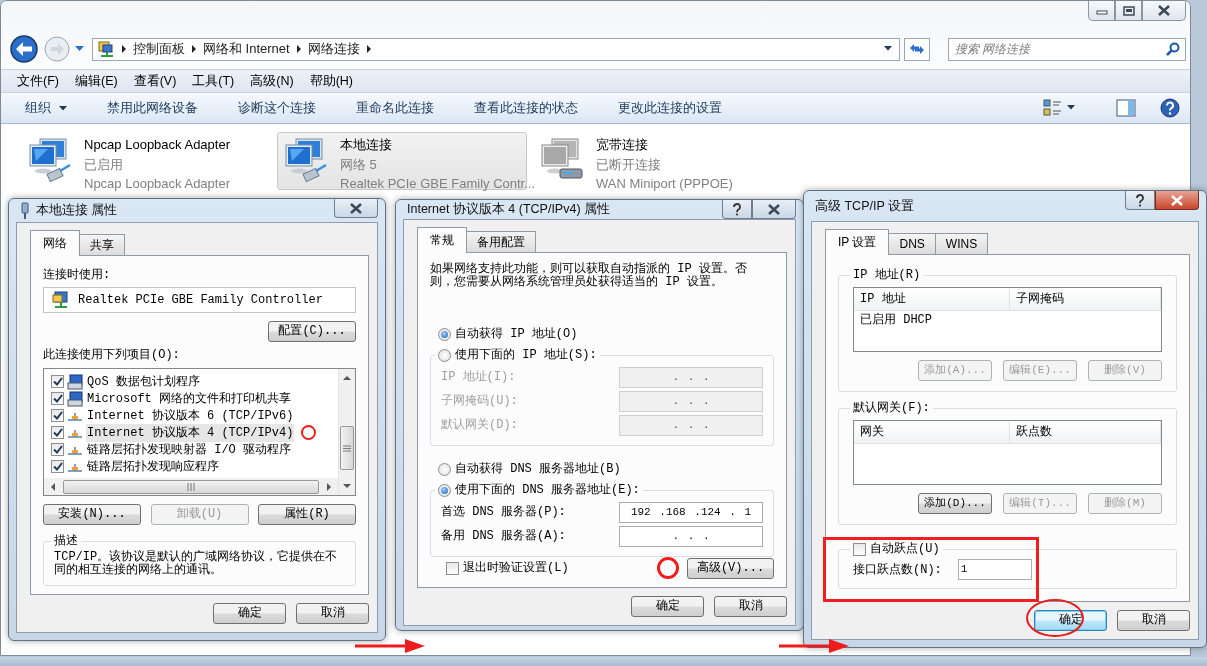  Describe the element at coordinates (38, 81) in the screenshot. I see `menu-item: 文件(F)` at that location.